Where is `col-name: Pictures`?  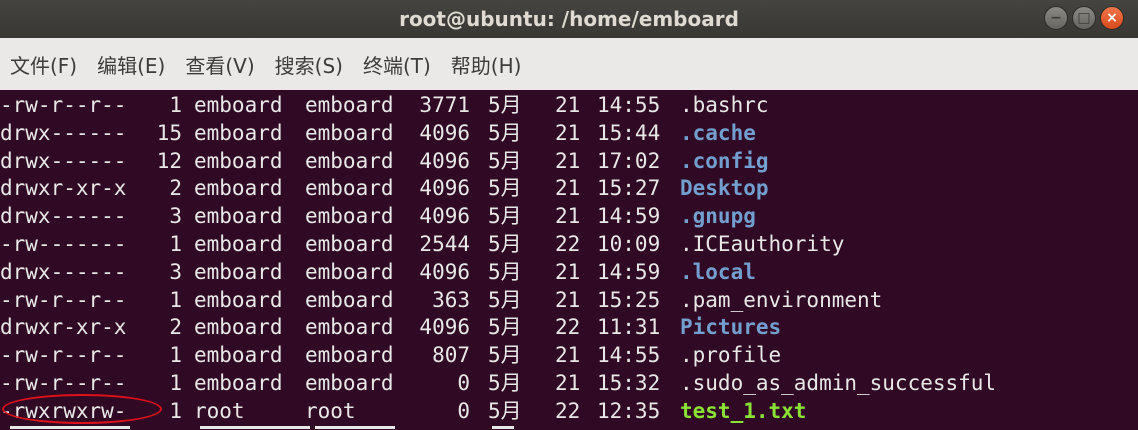
col-name: Pictures is located at coordinates (731, 327).